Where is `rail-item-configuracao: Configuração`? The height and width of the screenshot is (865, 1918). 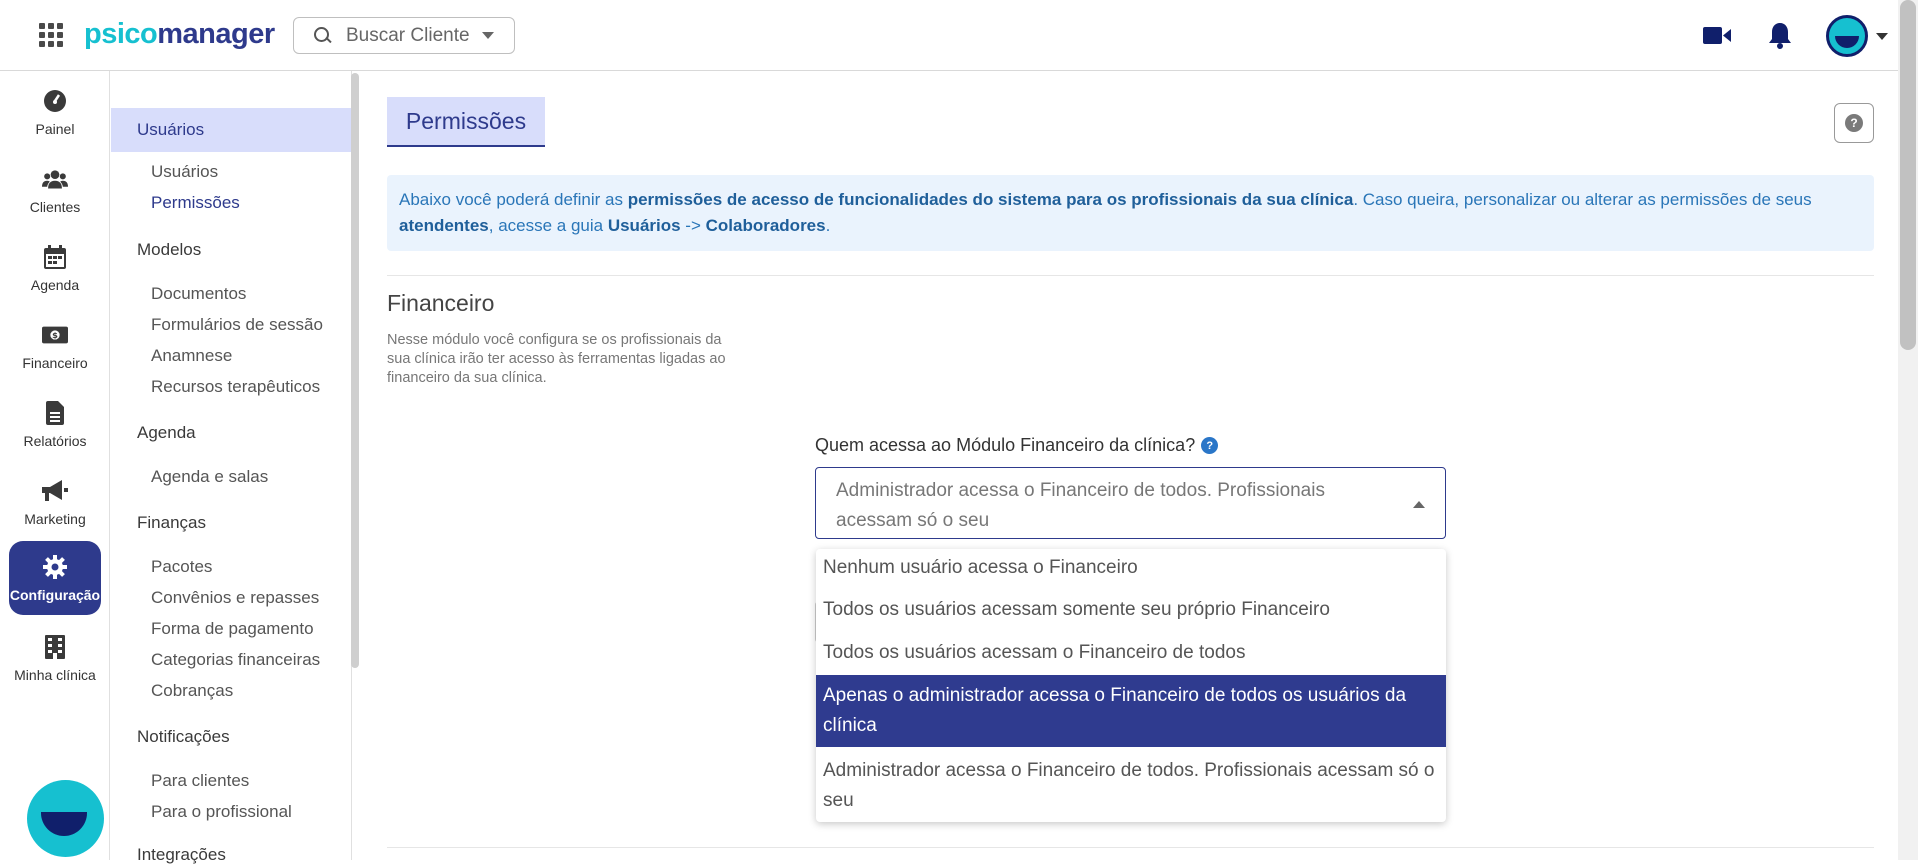 rail-item-configuracao: Configuração is located at coordinates (55, 578).